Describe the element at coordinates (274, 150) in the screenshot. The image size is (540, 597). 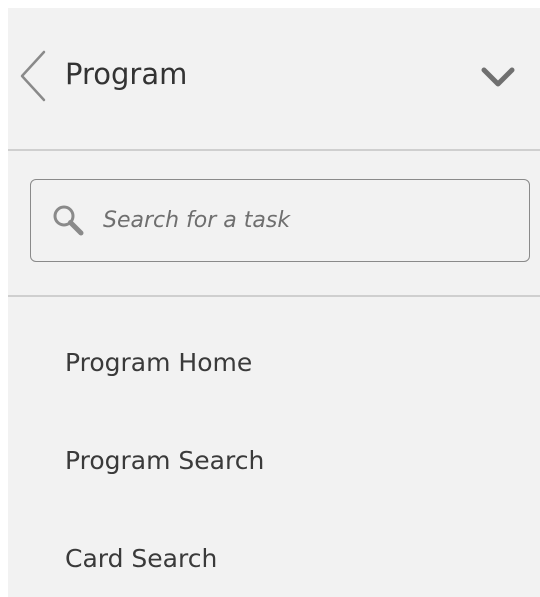
I see `header-divider` at that location.